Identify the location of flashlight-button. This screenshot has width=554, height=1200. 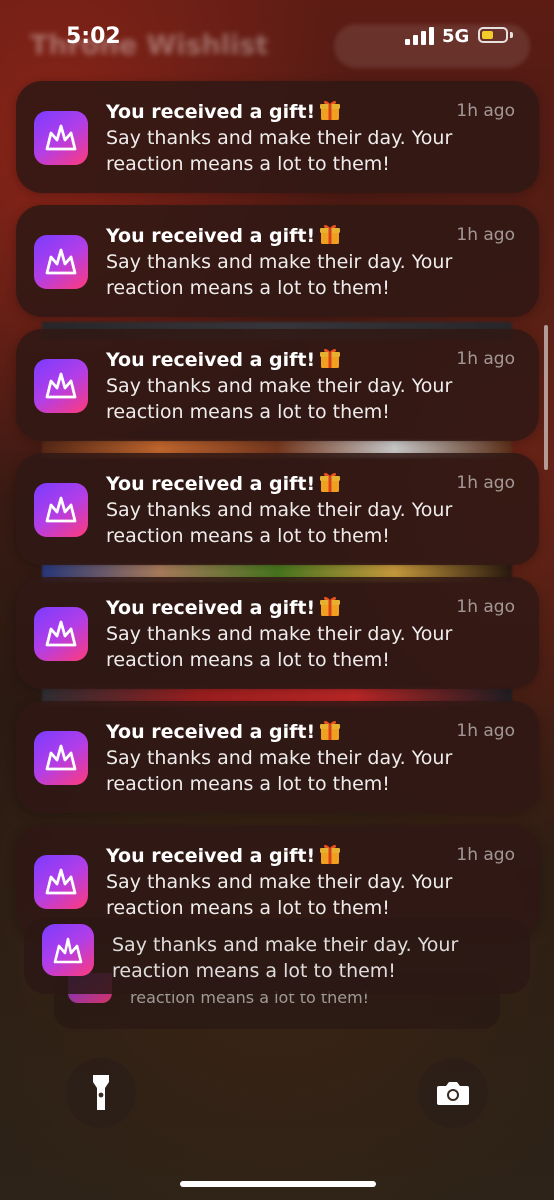
(101, 1093).